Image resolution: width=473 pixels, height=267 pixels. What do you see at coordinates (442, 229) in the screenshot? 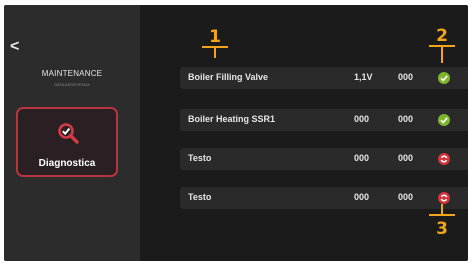
I see `annotation-marker-3: 3` at bounding box center [442, 229].